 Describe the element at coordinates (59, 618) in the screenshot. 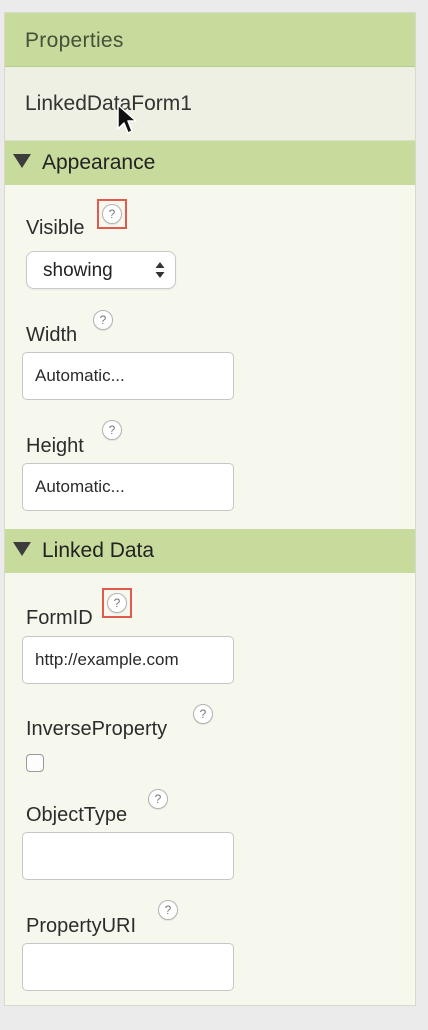

I see `formid-label: FormID` at that location.